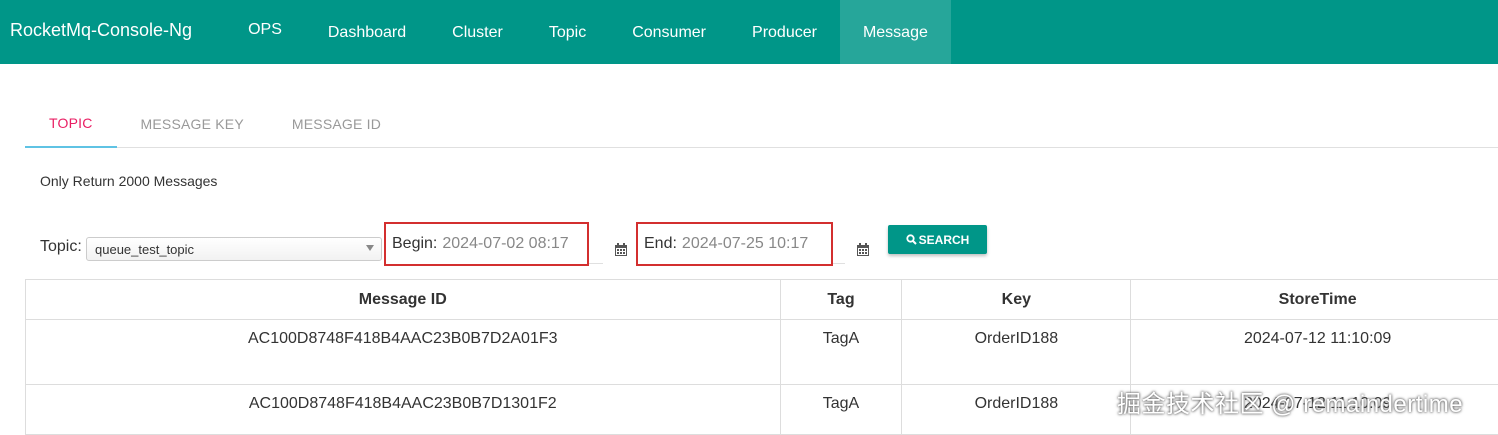 The height and width of the screenshot is (435, 1498). Describe the element at coordinates (911, 239) in the screenshot. I see `search-icon` at that location.